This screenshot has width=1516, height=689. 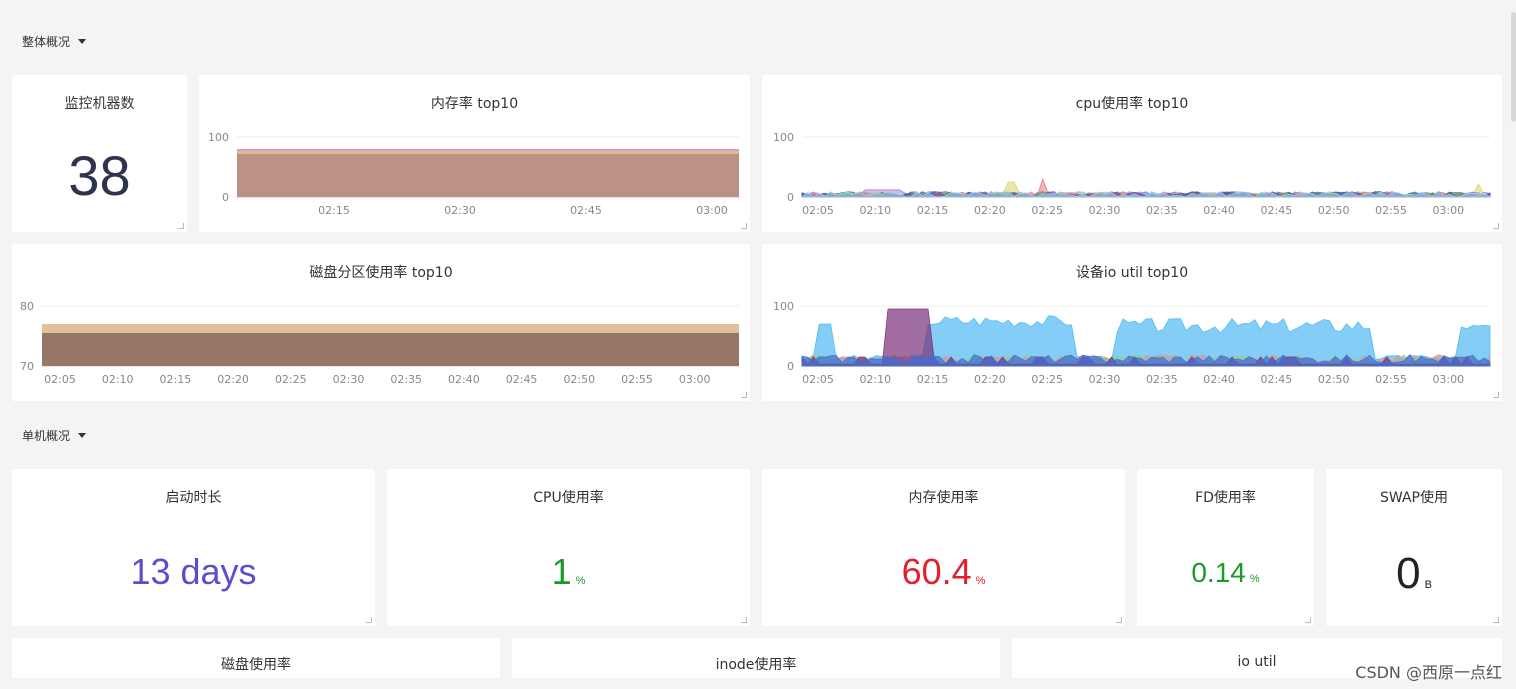 What do you see at coordinates (756, 665) in the screenshot?
I see `panel-title: inode使用率` at bounding box center [756, 665].